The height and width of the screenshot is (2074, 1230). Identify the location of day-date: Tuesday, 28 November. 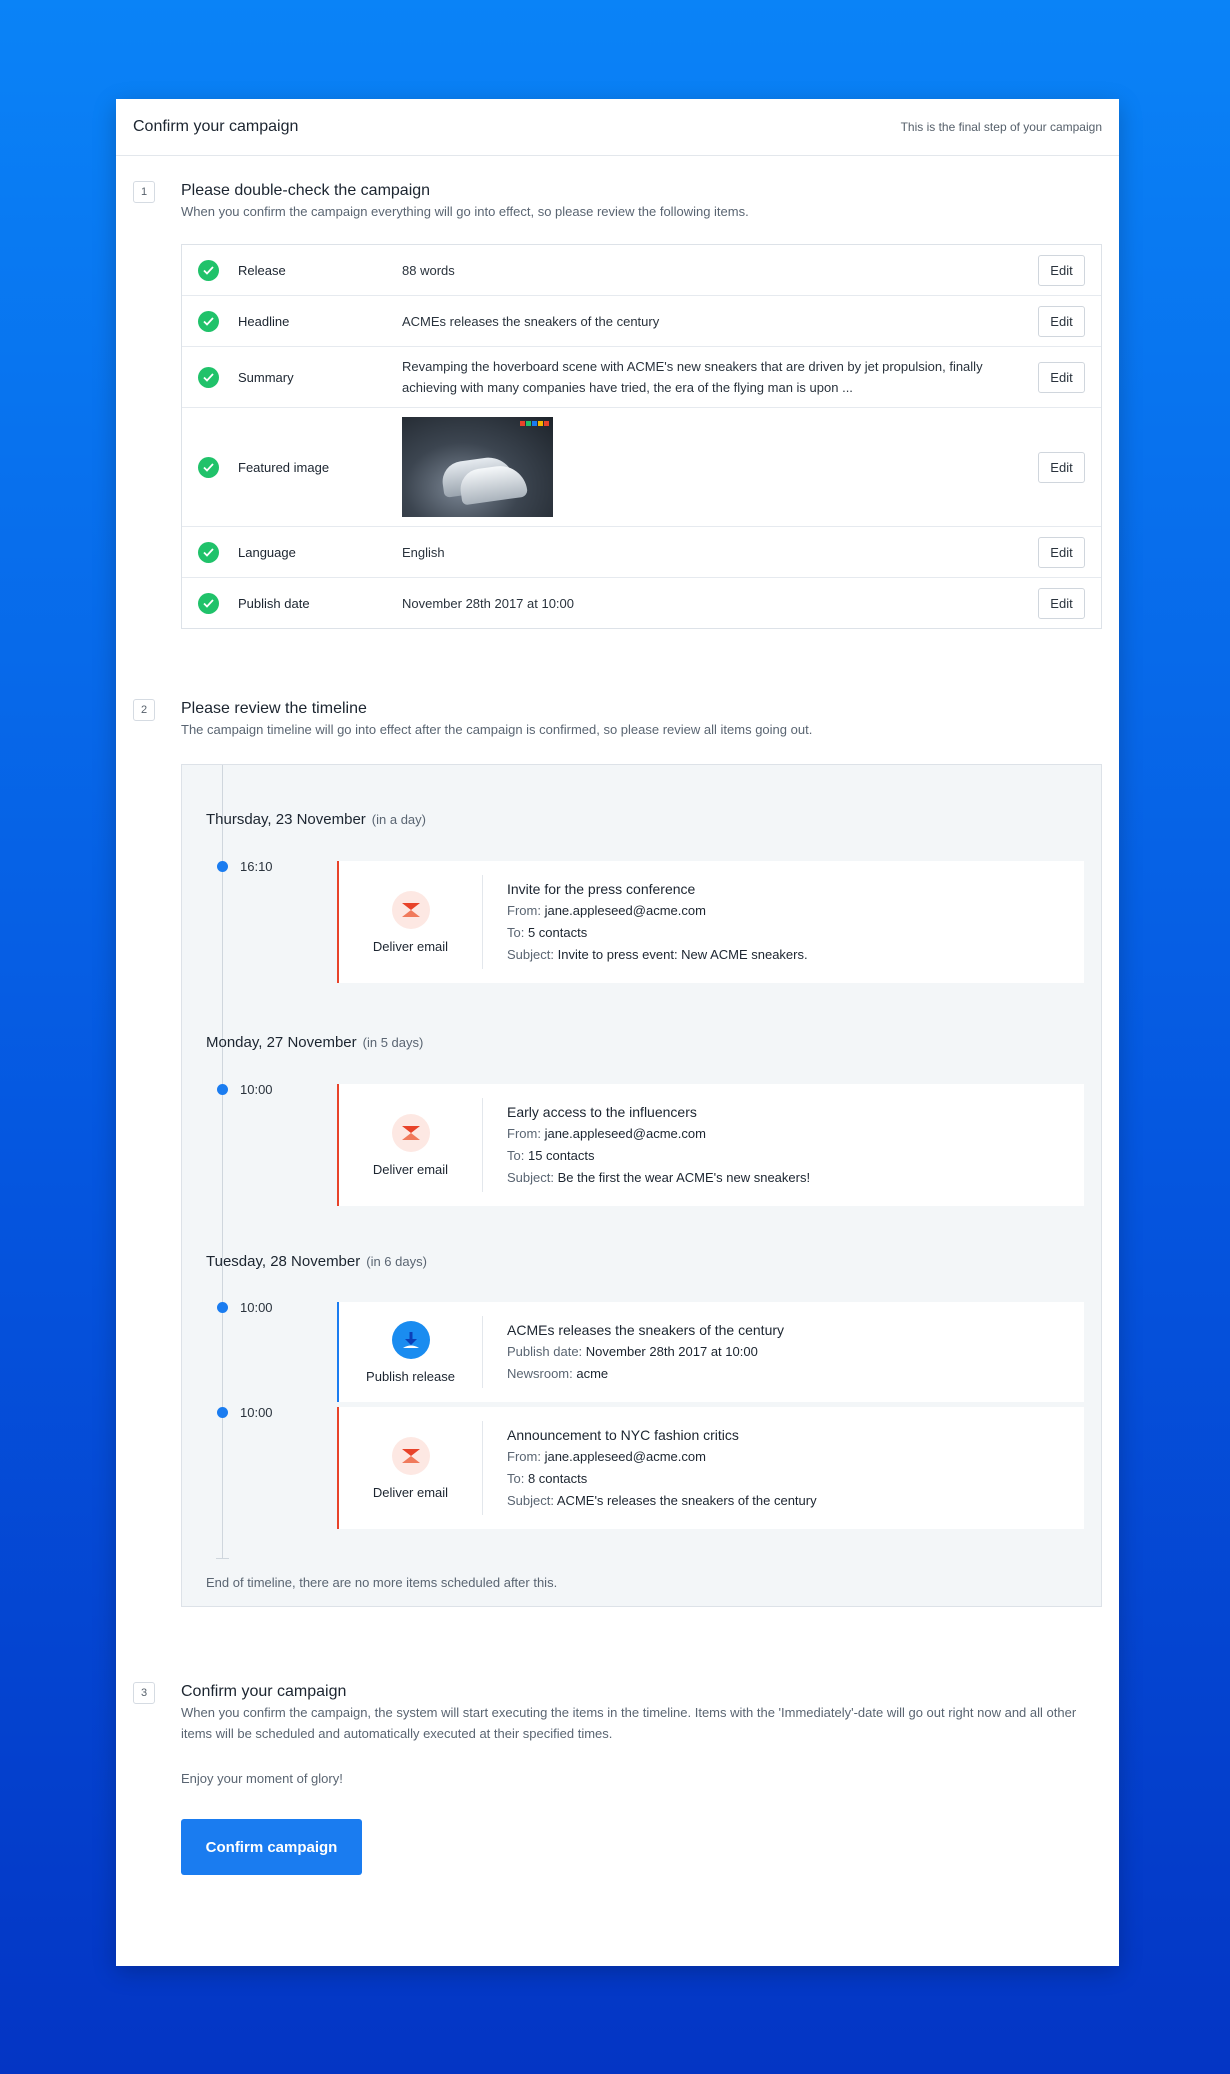
(283, 1261).